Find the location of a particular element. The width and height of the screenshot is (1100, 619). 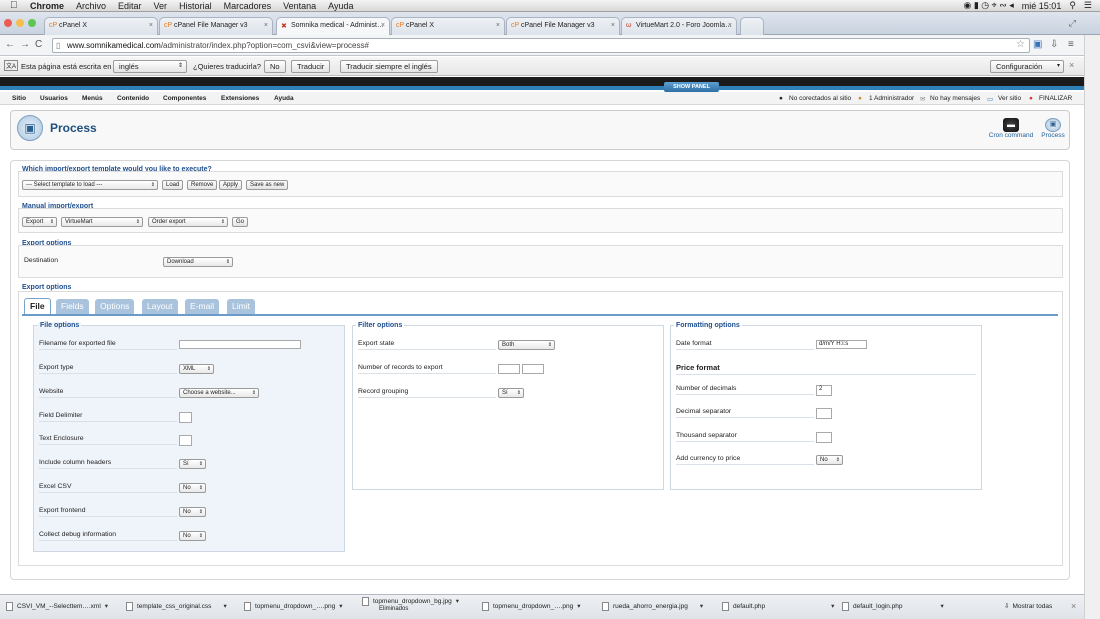

show-all-downloads-button: ⇩ Mostrar todas is located at coordinates (1028, 609).